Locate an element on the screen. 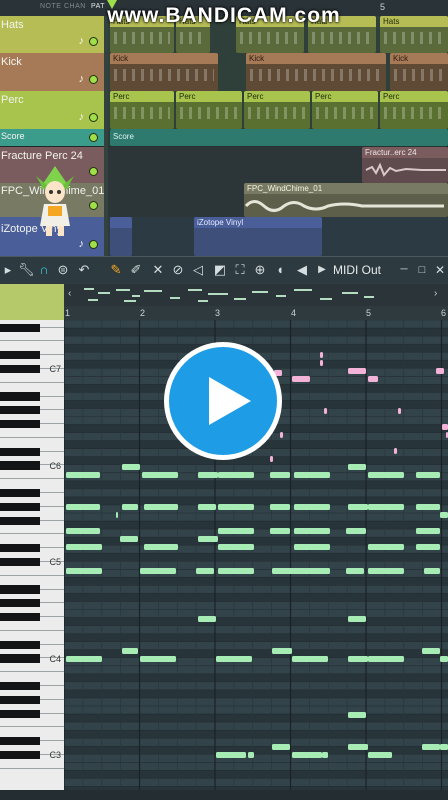  playhead-marker-icon is located at coordinates (112, 5).